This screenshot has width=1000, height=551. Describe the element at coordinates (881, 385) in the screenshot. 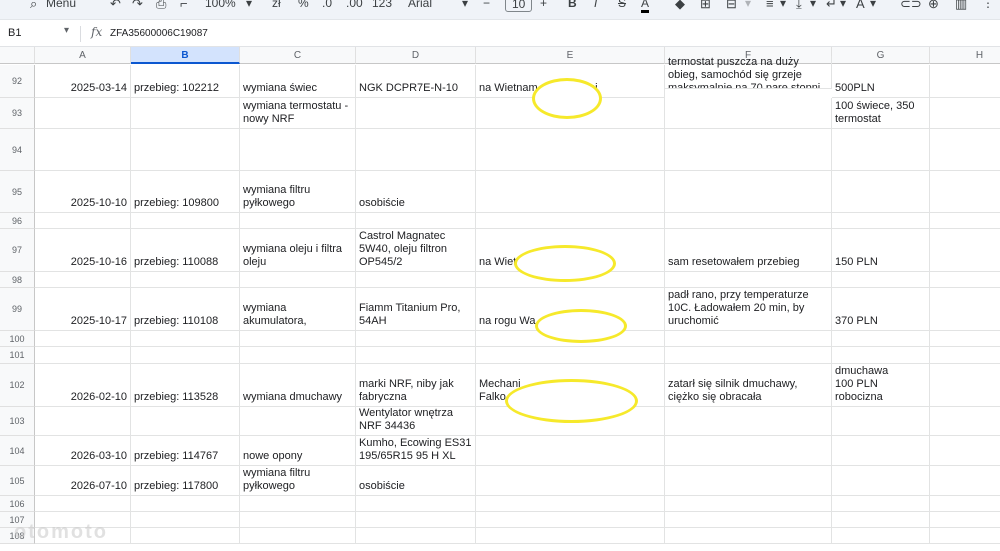

I see `cell-g102: 250 PLN dmuchawa 100 PLN robocizna` at that location.